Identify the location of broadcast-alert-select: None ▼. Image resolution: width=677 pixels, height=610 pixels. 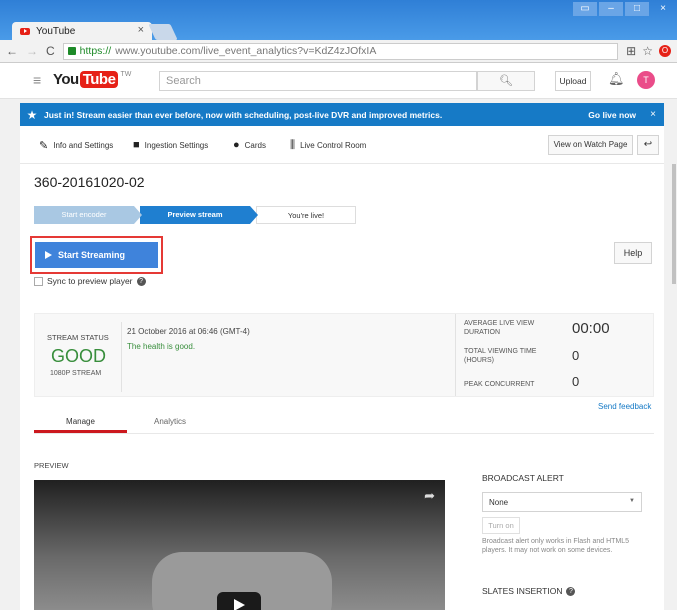
(562, 502).